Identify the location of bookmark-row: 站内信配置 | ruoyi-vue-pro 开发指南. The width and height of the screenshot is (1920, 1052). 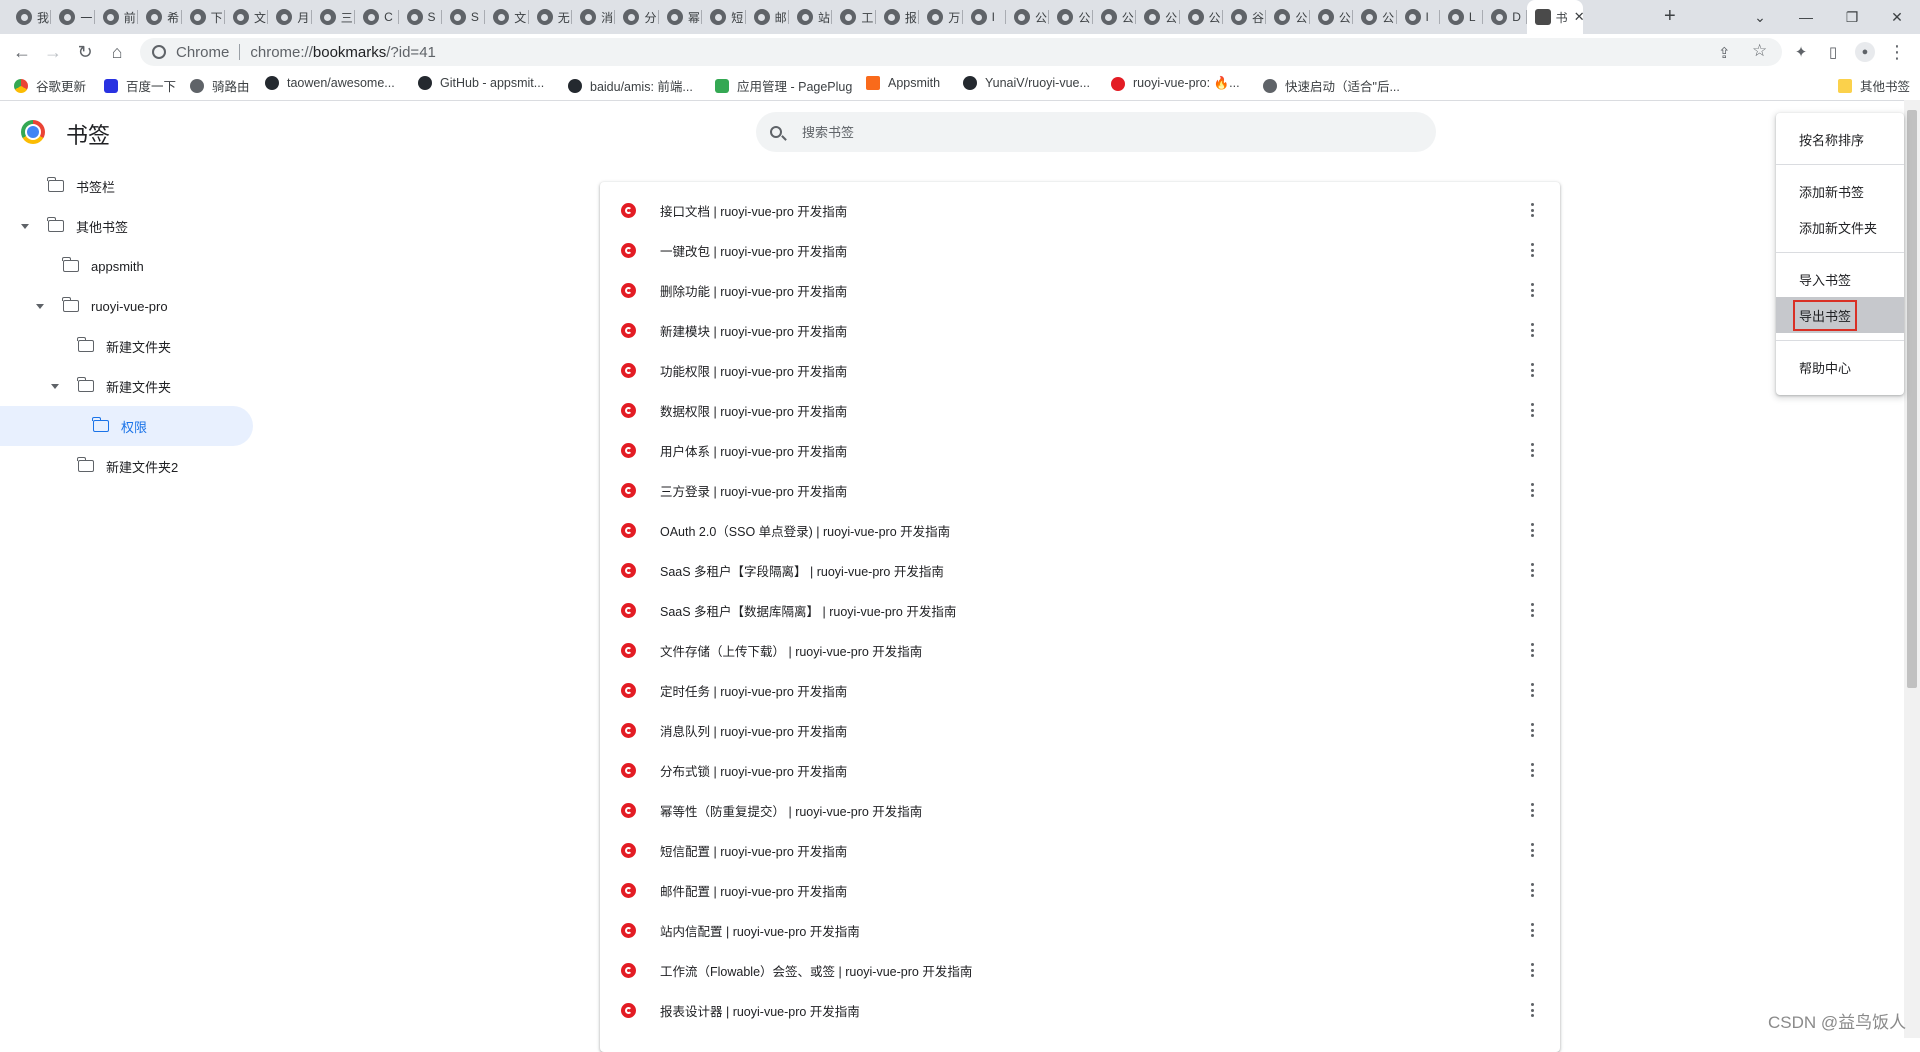
(1080, 930).